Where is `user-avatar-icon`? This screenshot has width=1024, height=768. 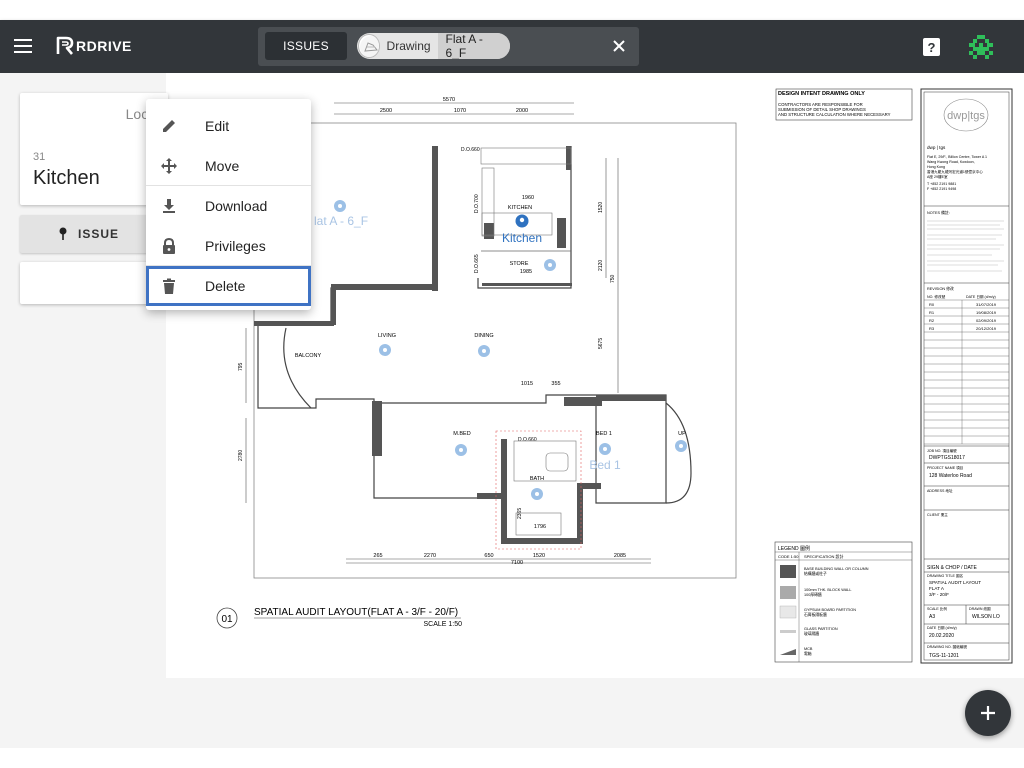 user-avatar-icon is located at coordinates (981, 47).